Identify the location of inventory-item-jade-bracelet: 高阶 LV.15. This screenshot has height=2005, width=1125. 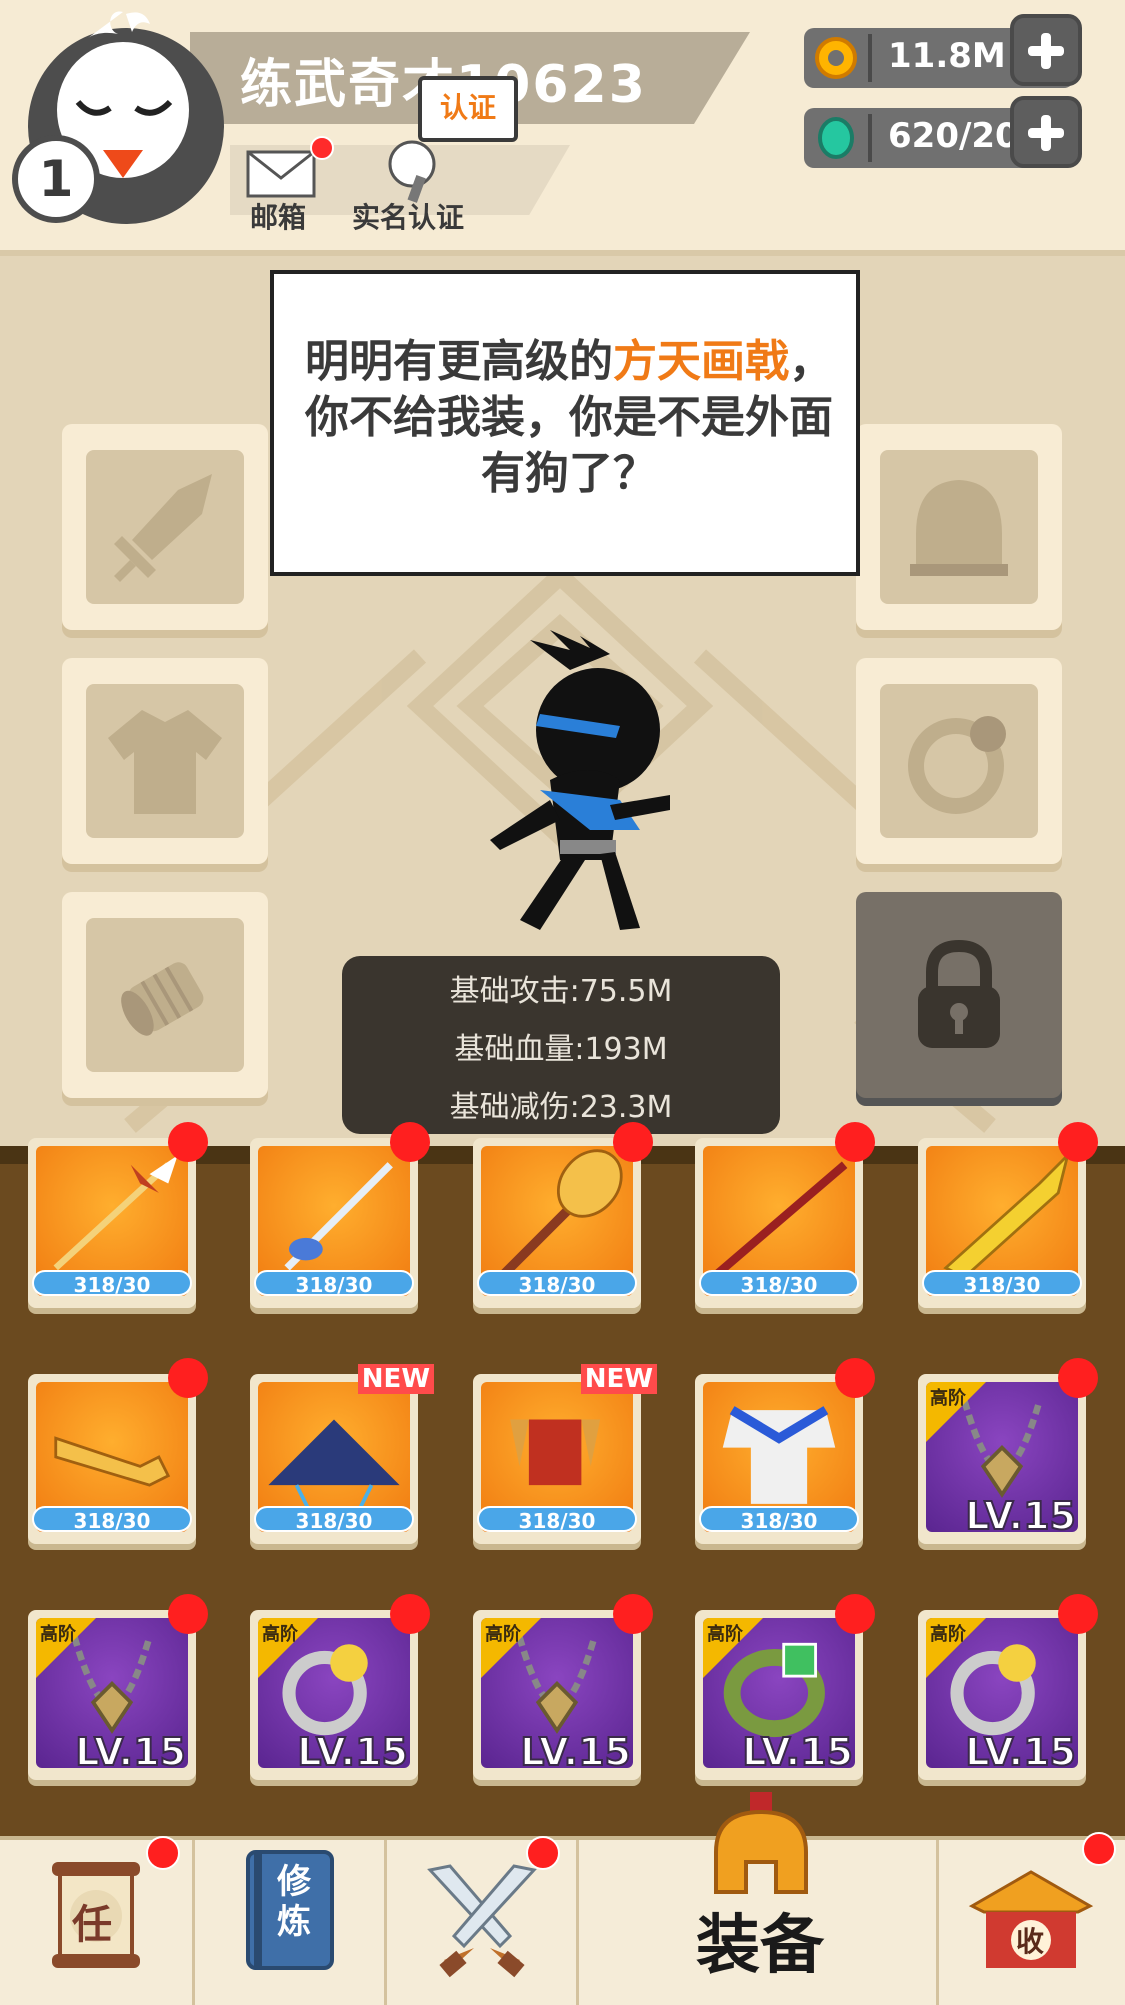
(785, 1687).